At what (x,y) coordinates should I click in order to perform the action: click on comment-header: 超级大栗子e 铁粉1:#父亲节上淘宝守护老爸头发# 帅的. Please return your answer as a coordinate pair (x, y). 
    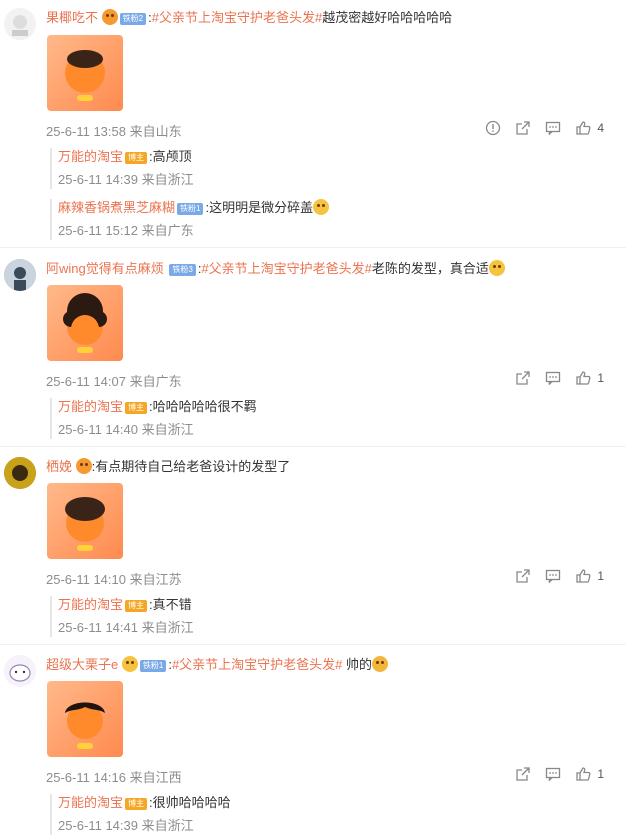
    Looking at the image, I should click on (217, 665).